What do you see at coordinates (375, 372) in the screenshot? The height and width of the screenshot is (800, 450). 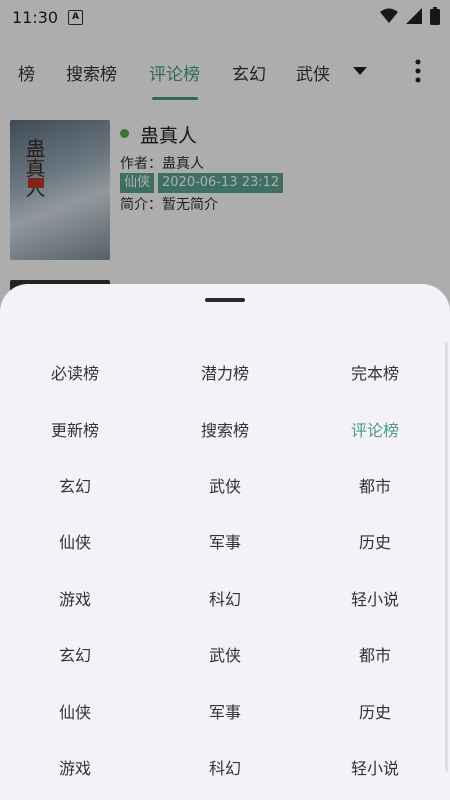 I see `rank-item: 完本榜` at bounding box center [375, 372].